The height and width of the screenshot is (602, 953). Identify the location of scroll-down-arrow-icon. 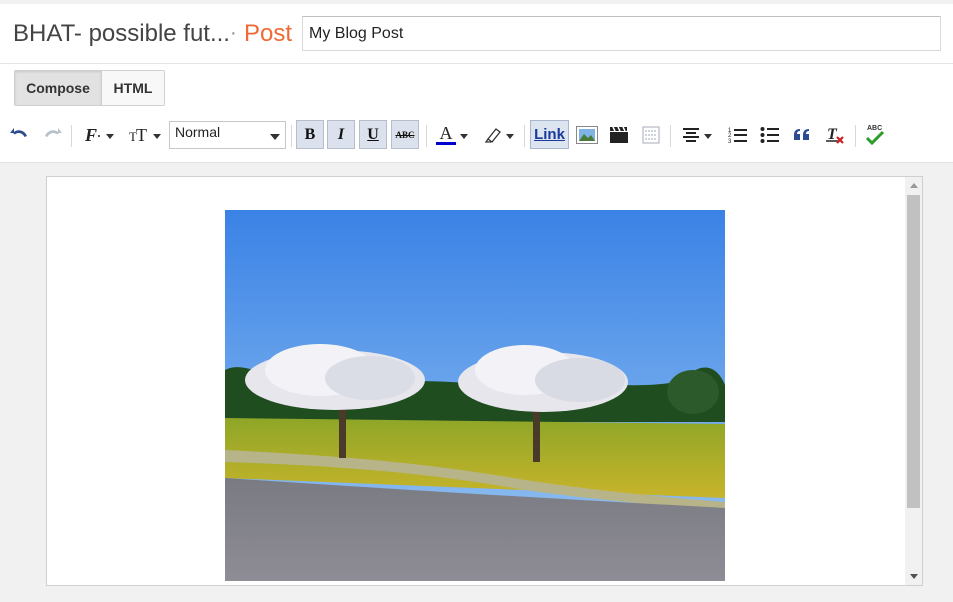
(914, 576).